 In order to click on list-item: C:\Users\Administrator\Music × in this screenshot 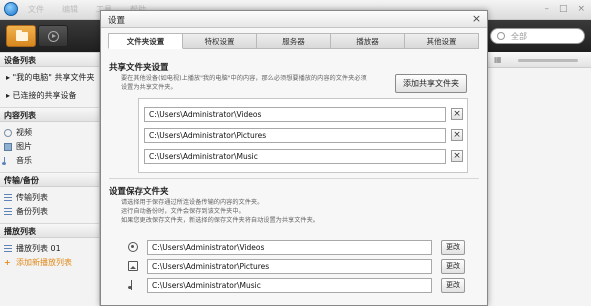, I will do `click(303, 156)`.